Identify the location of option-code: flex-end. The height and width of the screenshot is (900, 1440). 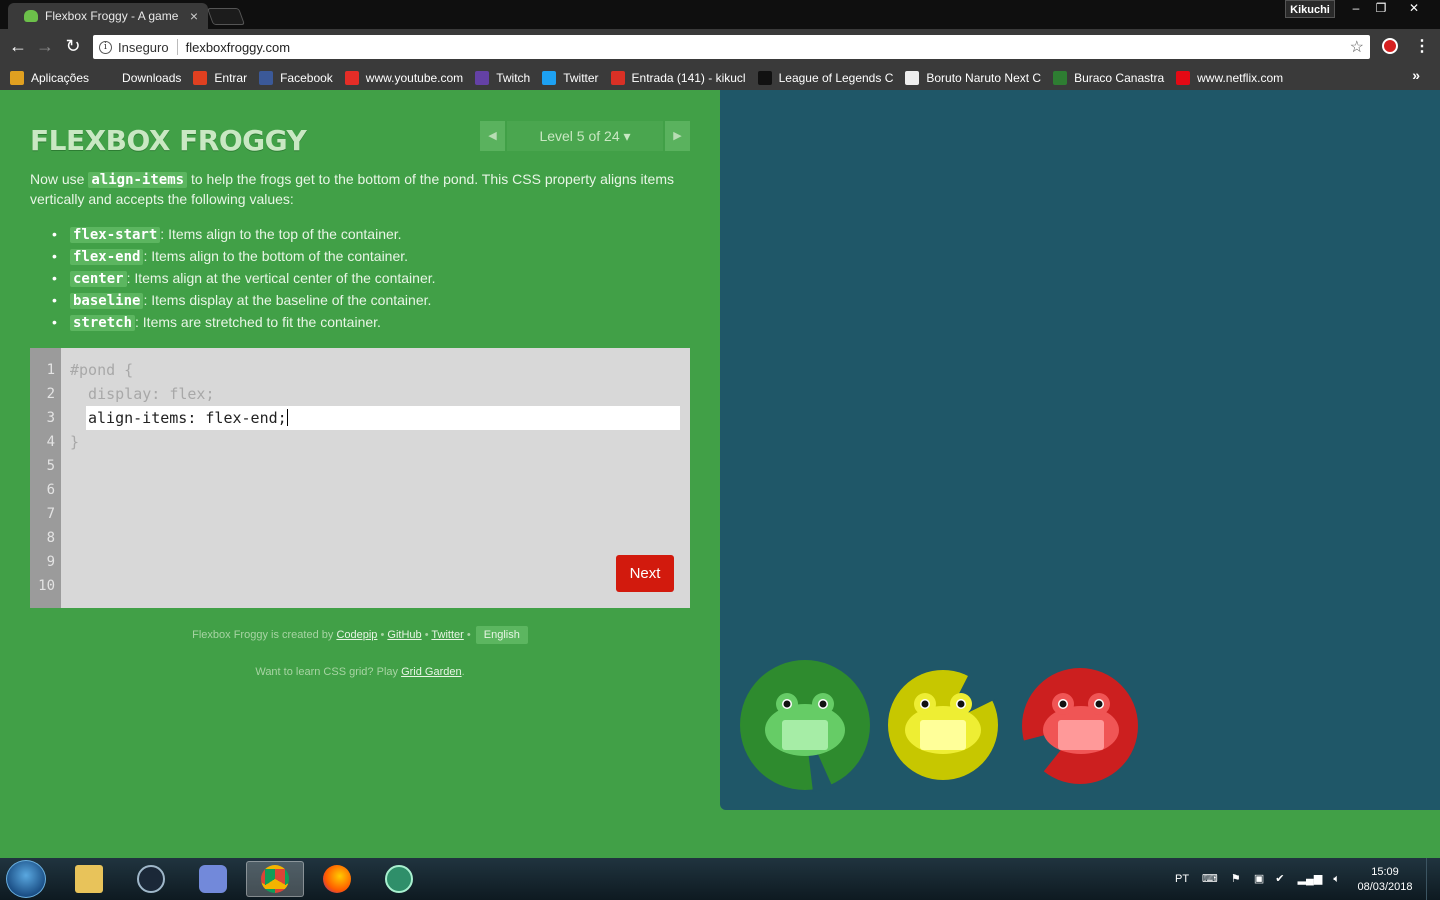
(107, 257).